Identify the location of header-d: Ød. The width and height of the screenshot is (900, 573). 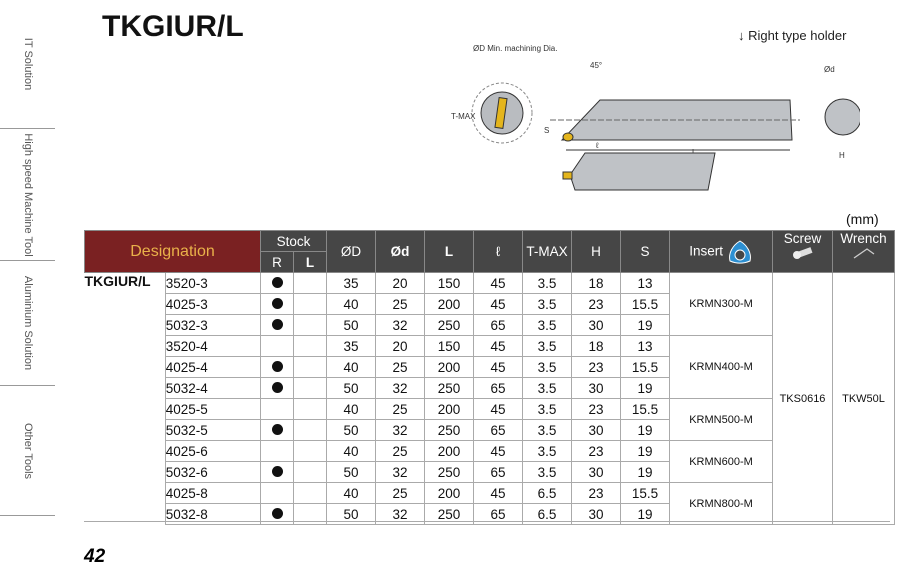
(400, 251).